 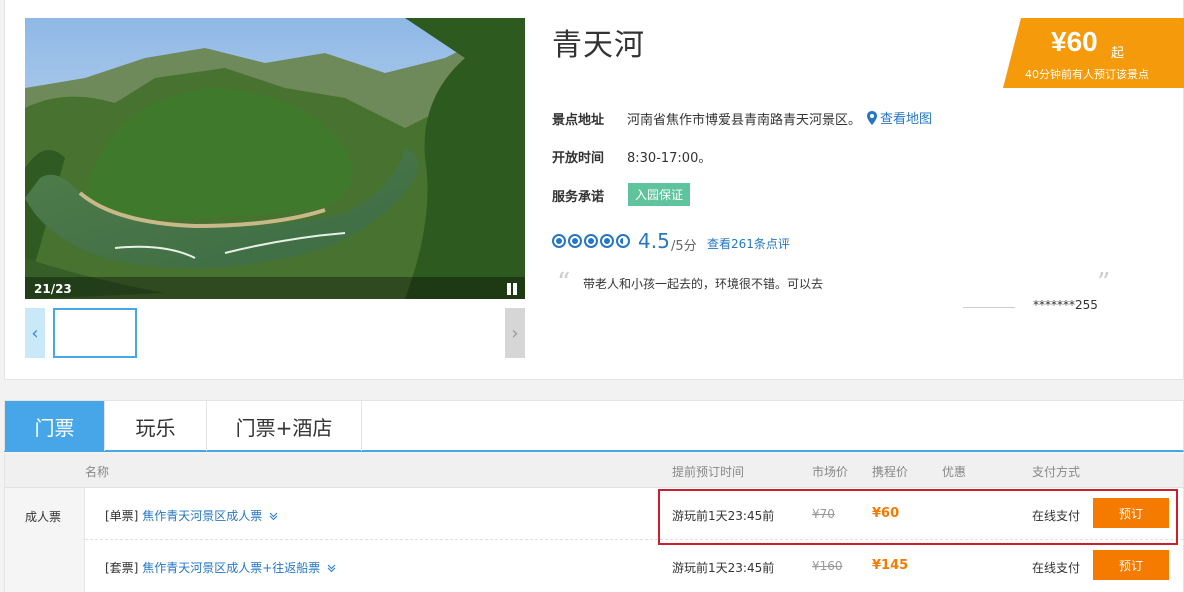 What do you see at coordinates (890, 472) in the screenshot?
I see `header-ctrip-price: 携程价` at bounding box center [890, 472].